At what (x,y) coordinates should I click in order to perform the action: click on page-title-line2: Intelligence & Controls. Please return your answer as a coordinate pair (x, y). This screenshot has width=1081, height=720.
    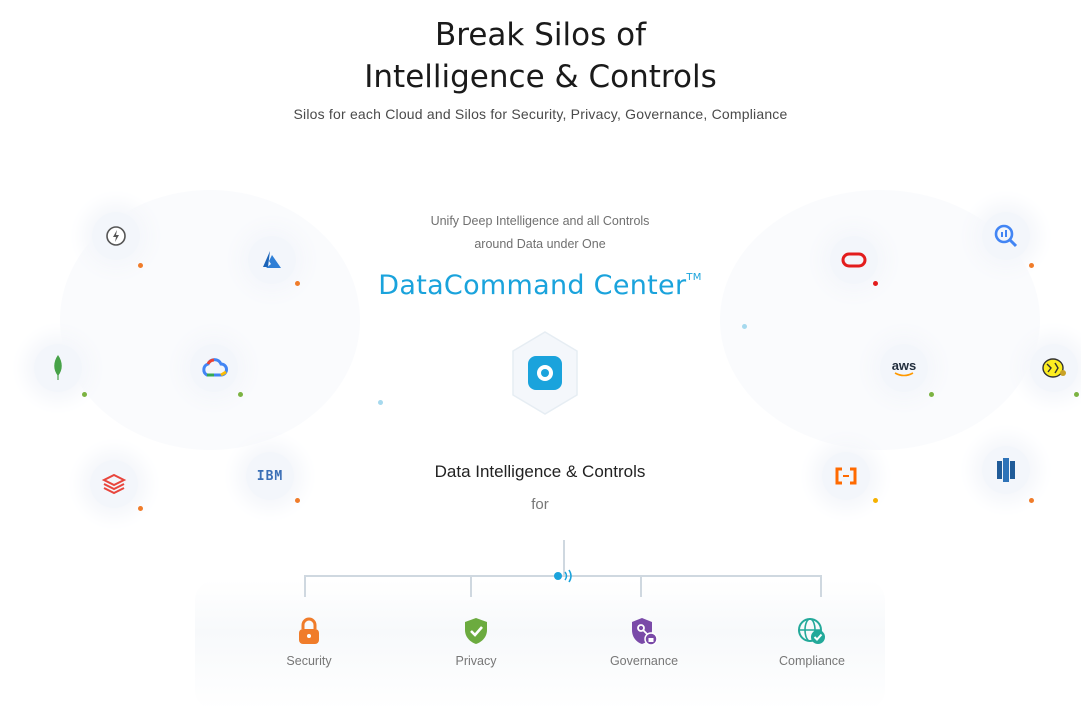
    Looking at the image, I should click on (540, 77).